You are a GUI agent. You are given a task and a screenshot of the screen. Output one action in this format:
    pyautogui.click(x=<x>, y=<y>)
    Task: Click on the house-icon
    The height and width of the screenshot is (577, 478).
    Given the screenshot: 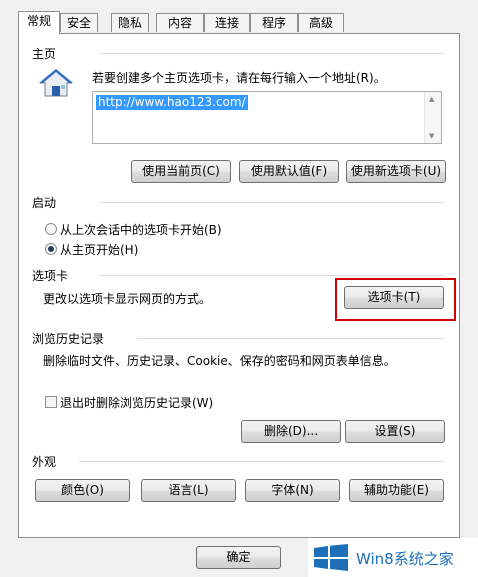 What is the action you would take?
    pyautogui.click(x=56, y=83)
    